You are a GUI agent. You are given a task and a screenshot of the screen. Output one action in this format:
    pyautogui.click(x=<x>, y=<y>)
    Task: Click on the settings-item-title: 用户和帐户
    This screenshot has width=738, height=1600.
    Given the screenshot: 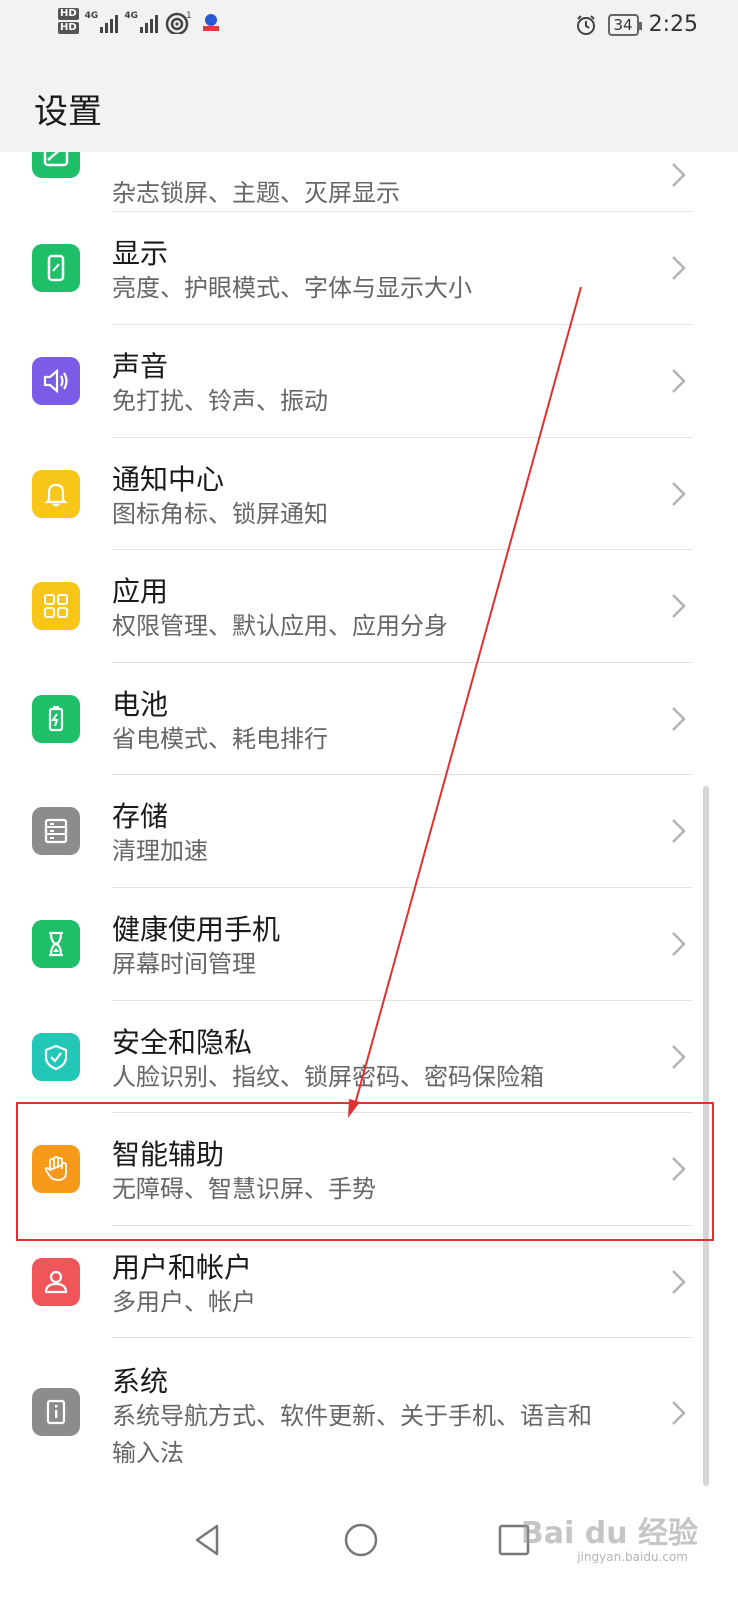 What is the action you would take?
    pyautogui.click(x=182, y=1267)
    